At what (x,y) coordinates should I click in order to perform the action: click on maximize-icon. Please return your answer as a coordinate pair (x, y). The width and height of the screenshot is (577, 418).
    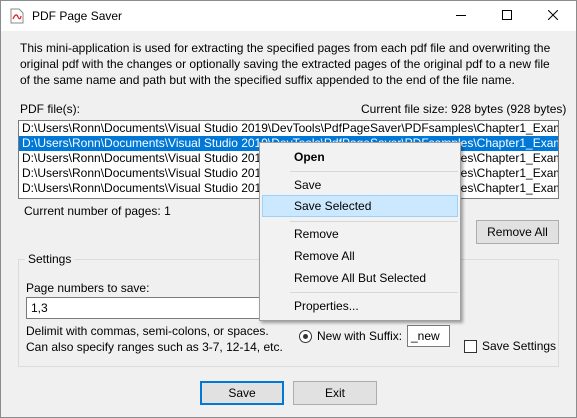
    Looking at the image, I should click on (507, 16).